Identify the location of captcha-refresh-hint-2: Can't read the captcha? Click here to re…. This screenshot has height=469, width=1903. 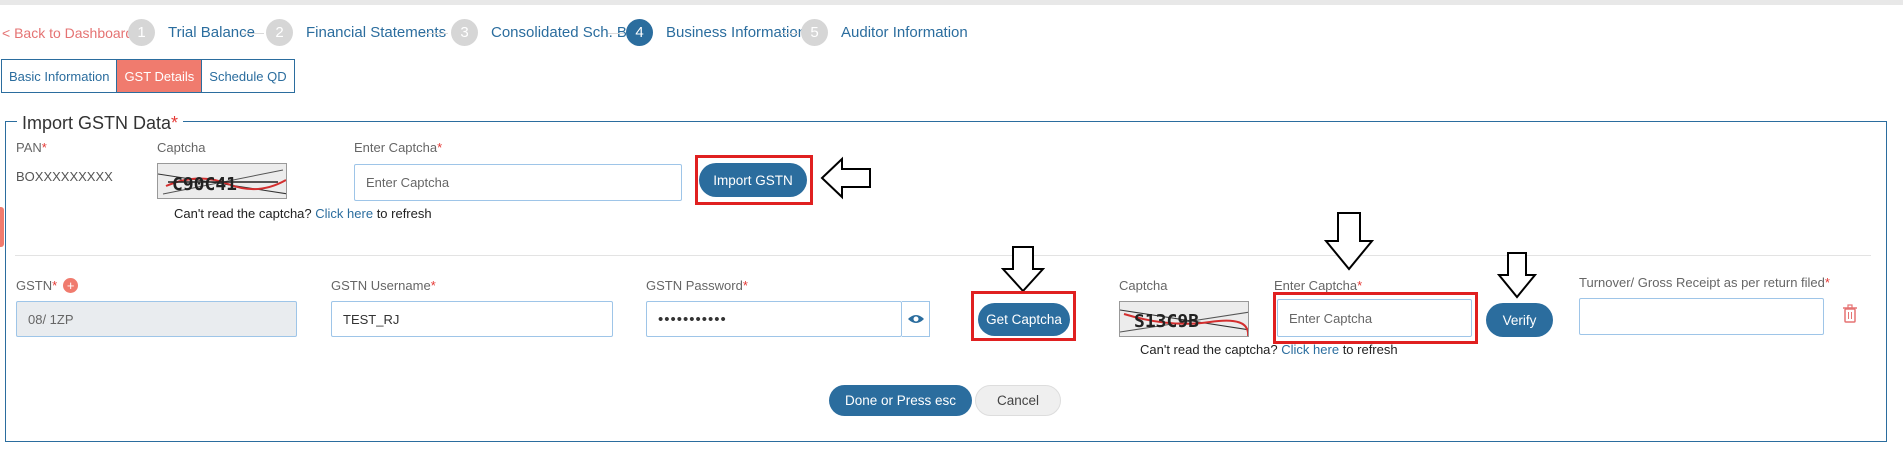
(1269, 349).